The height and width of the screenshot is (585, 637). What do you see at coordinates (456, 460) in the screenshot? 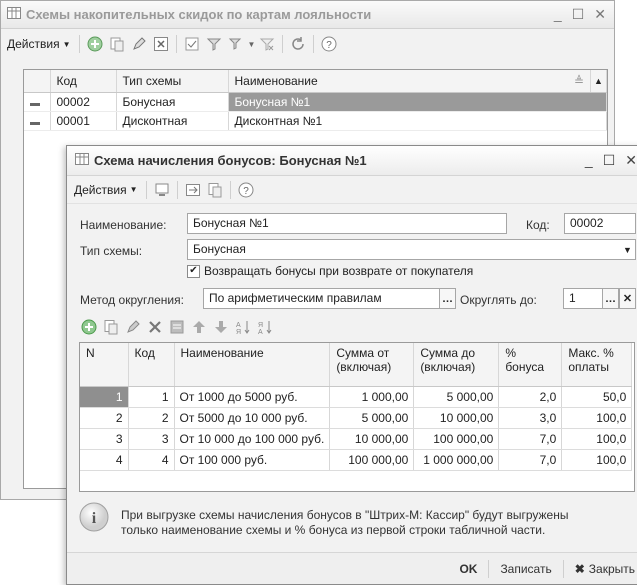
I see `cell-sum-to: 1 000 000,00` at bounding box center [456, 460].